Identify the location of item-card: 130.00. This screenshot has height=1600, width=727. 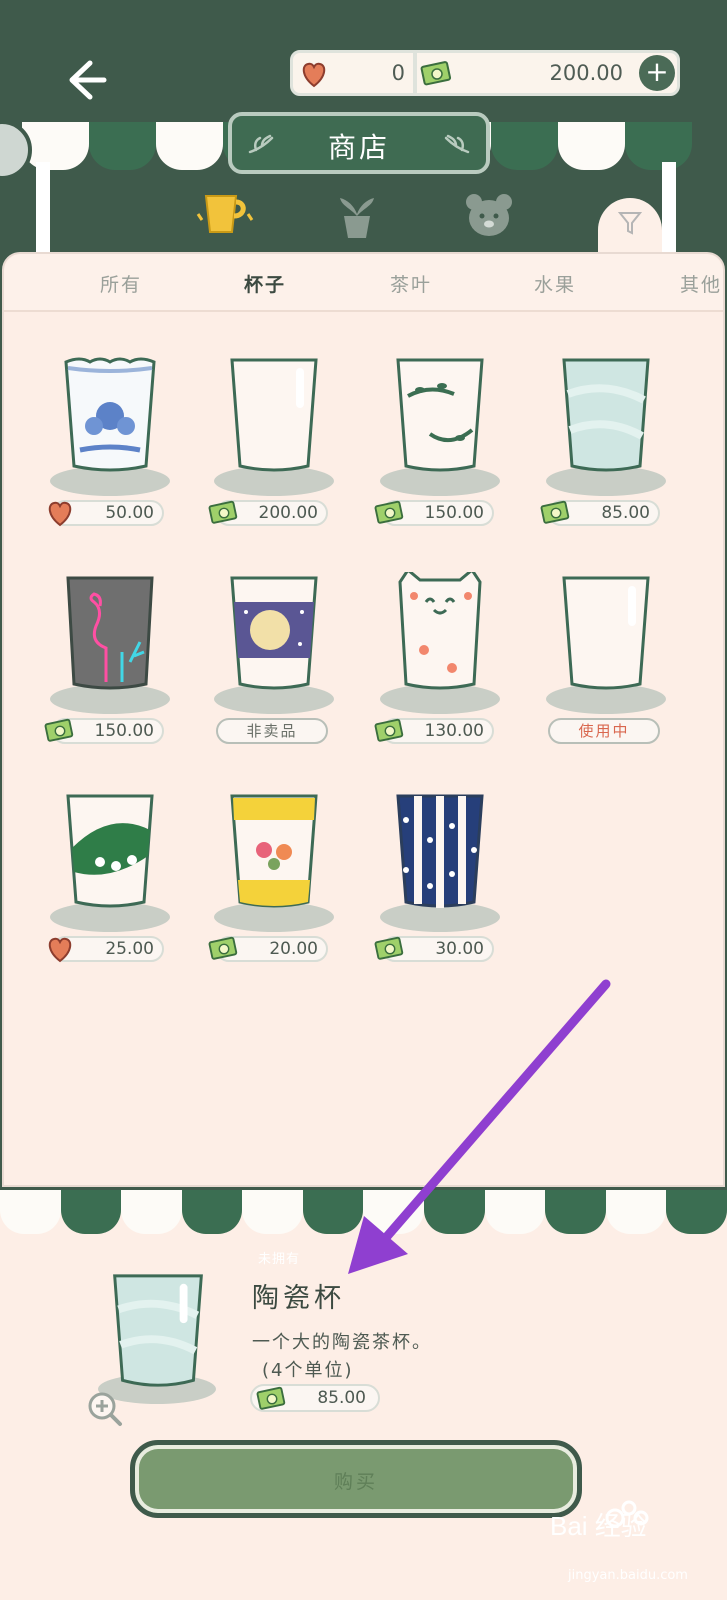
(440, 672).